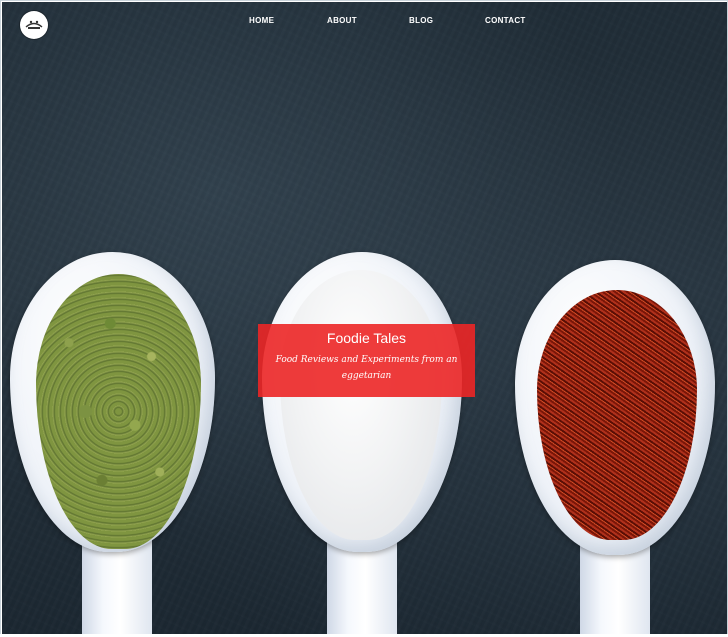 This screenshot has width=728, height=637. I want to click on top-navigation: HOME ABOUT BLOG CONTACT, so click(364, 24).